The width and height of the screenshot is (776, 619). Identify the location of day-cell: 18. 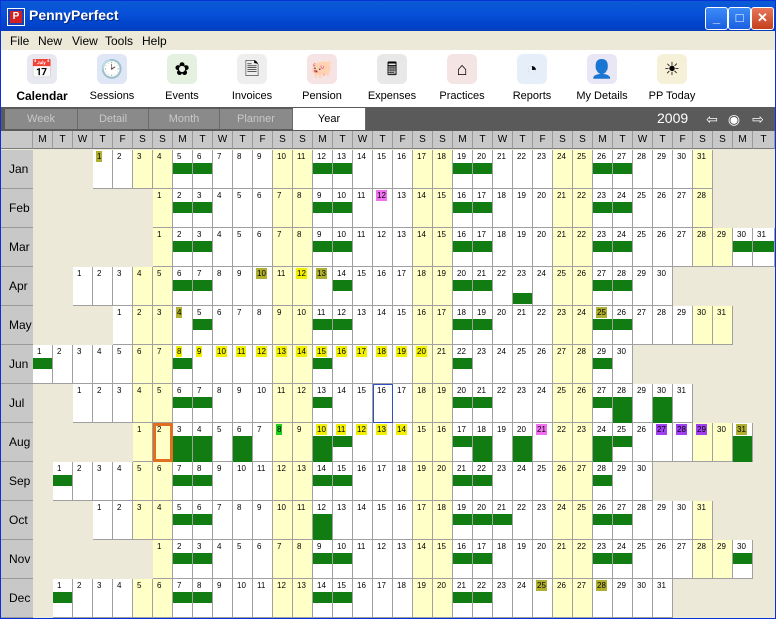
(423, 286).